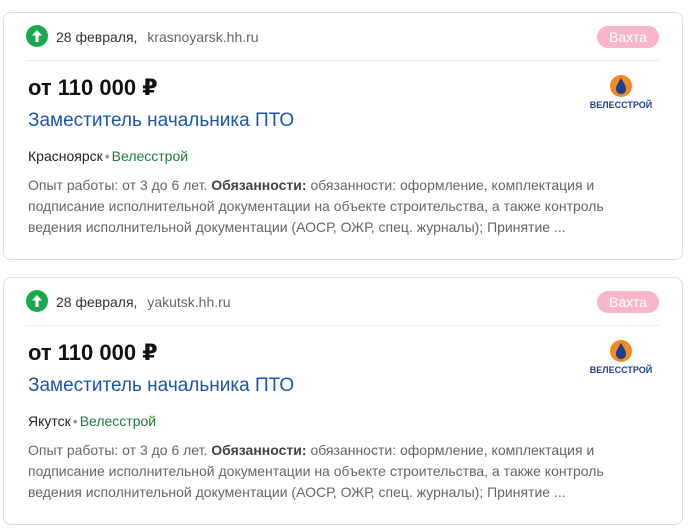  What do you see at coordinates (65, 156) in the screenshot?
I see `city: Красноярск` at bounding box center [65, 156].